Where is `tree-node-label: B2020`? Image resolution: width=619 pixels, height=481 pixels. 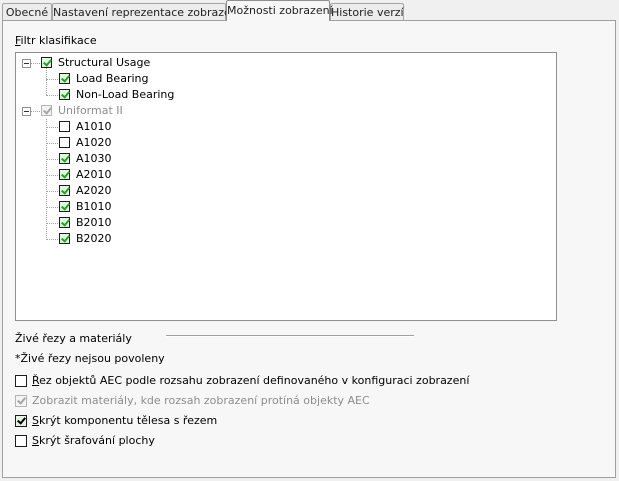
tree-node-label: B2020 is located at coordinates (94, 238).